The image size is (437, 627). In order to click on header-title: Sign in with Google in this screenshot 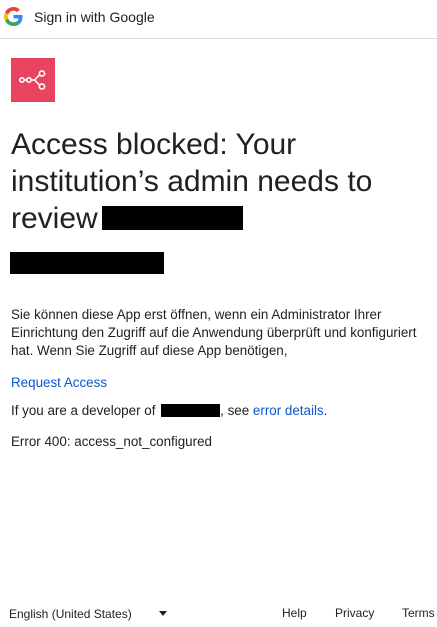, I will do `click(94, 17)`.